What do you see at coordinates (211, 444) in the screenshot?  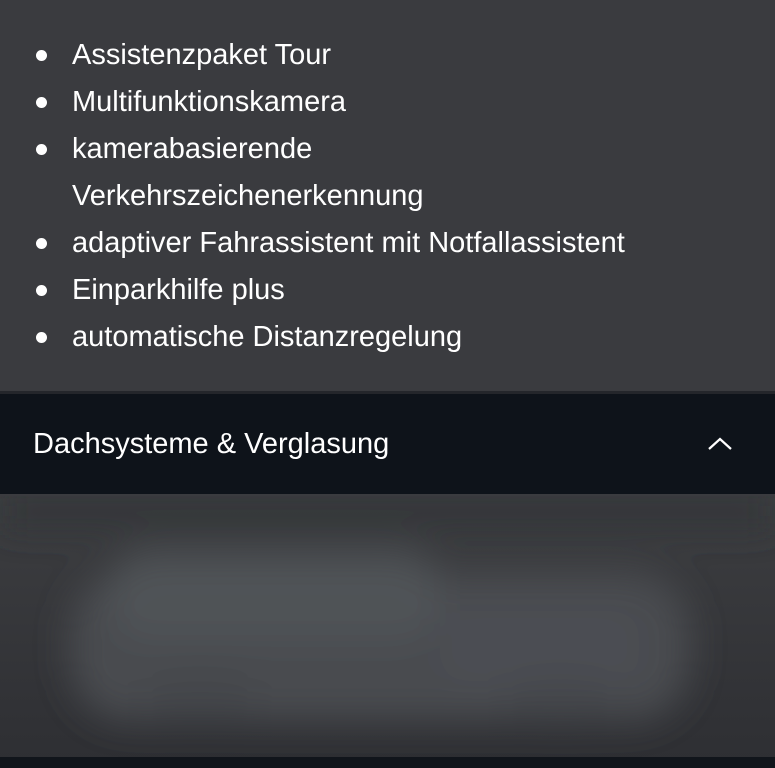 I see `section-title: Dachsysteme & Verglasung` at bounding box center [211, 444].